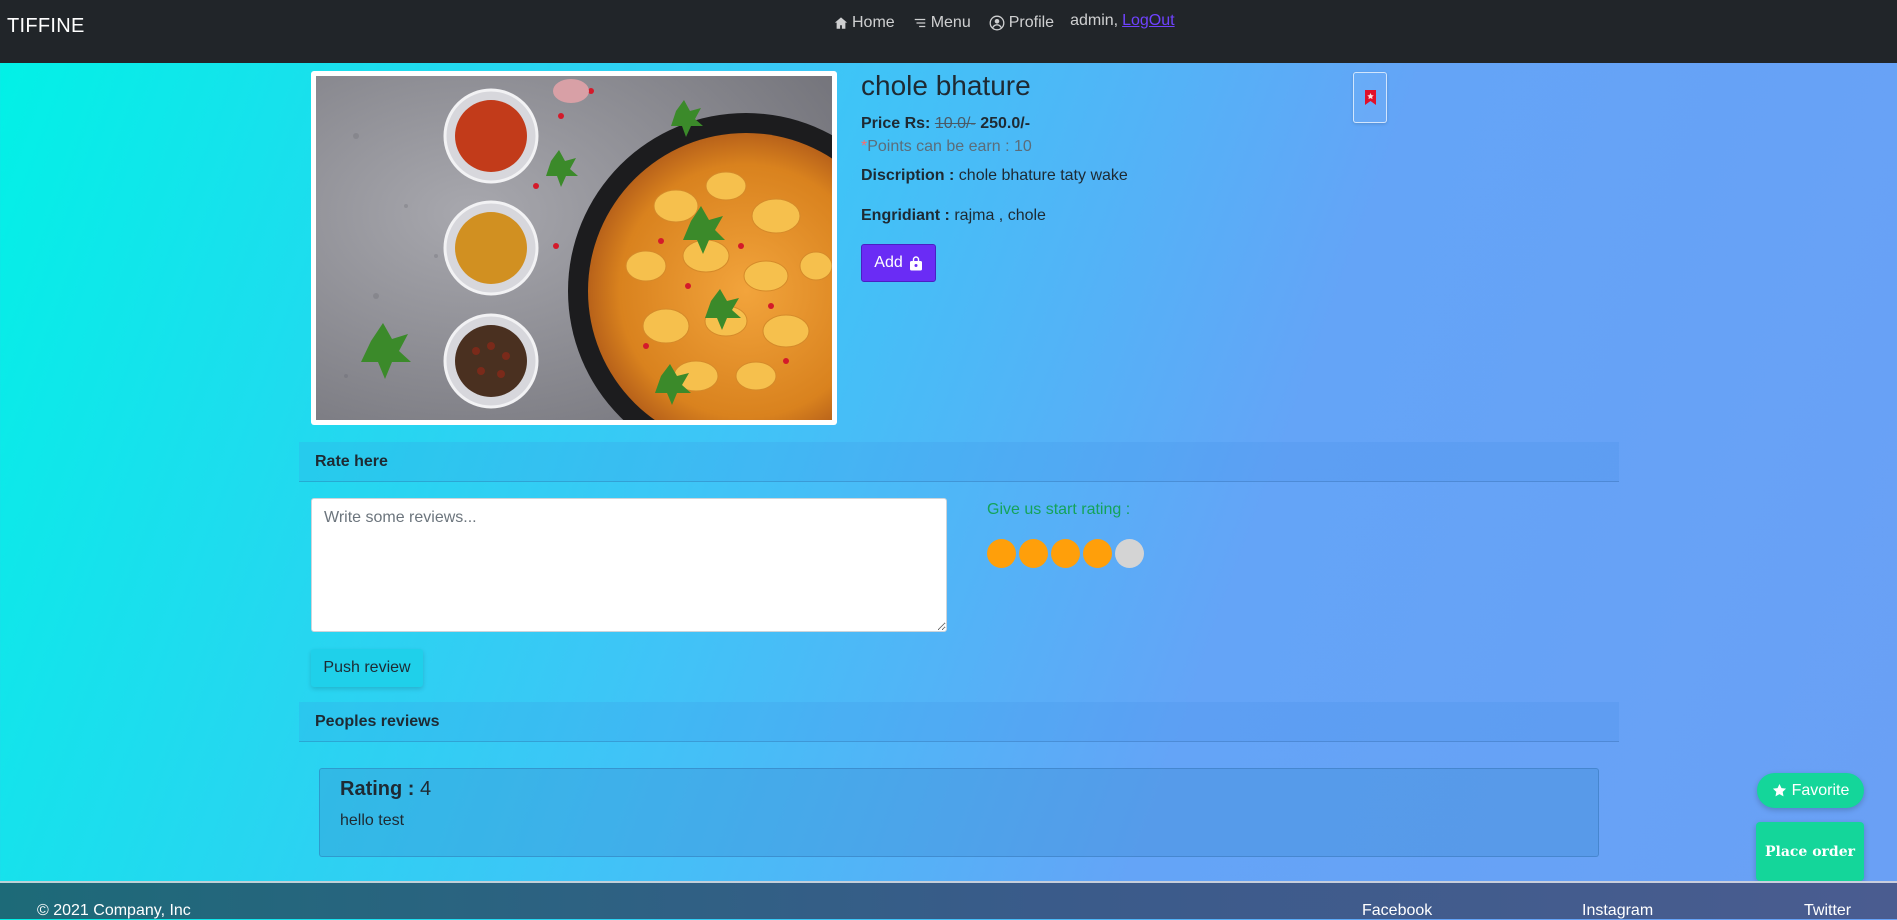 The height and width of the screenshot is (920, 1897). I want to click on favorite-button: Favorite, so click(1810, 790).